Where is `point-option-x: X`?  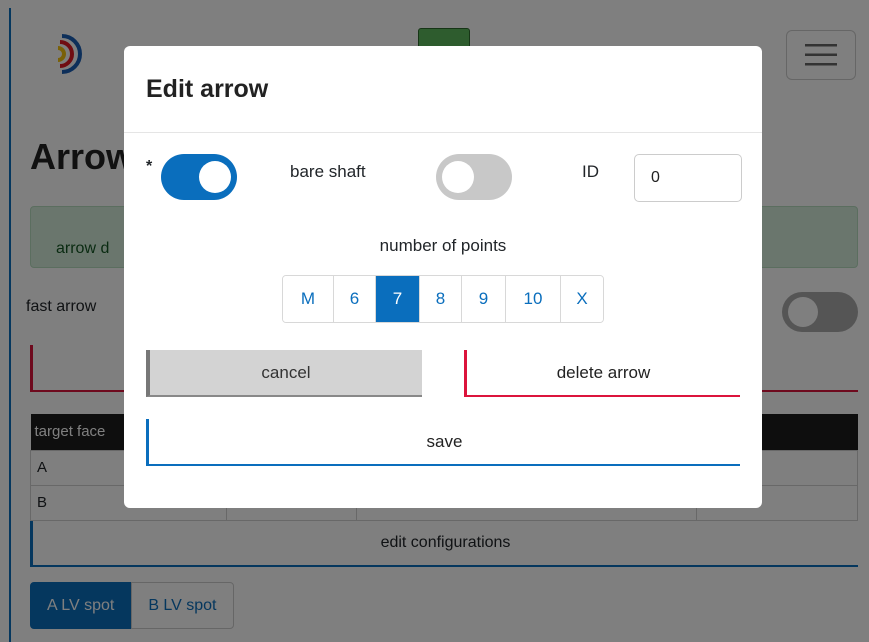 point-option-x: X is located at coordinates (582, 299).